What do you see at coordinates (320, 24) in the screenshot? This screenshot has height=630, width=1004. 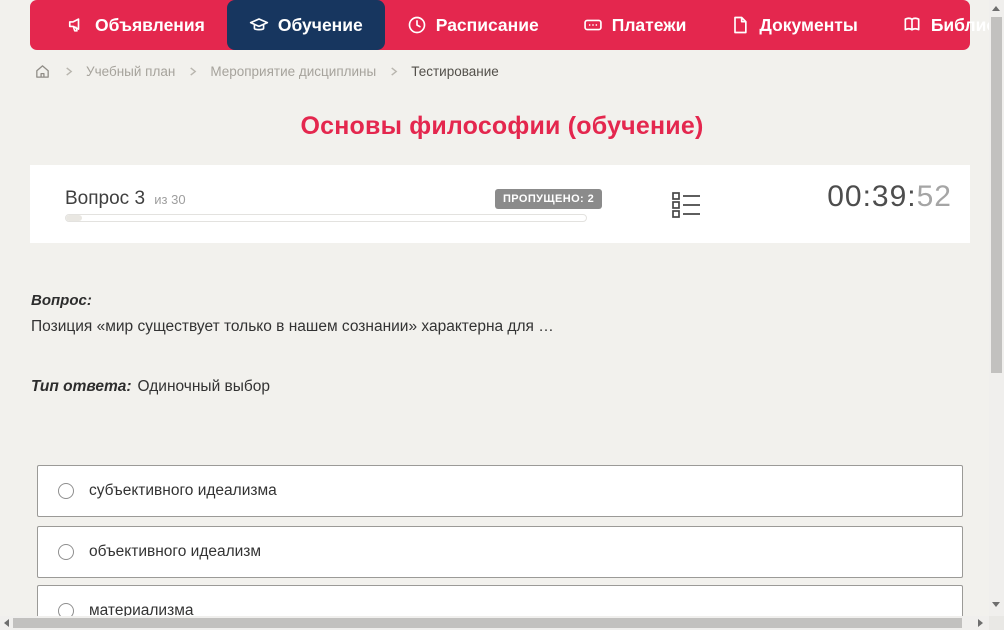 I see `nav-item-label: Обучение` at bounding box center [320, 24].